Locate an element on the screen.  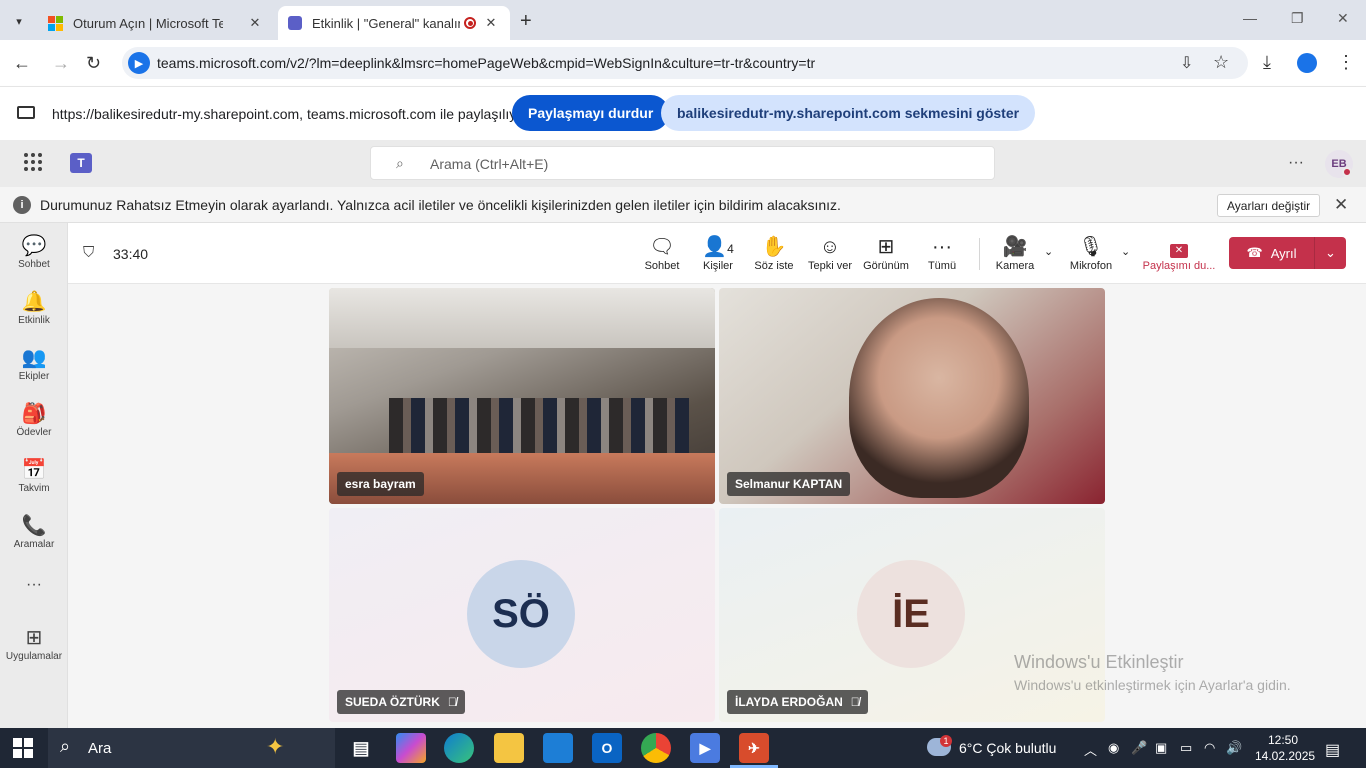
new-tab-button: + is located at coordinates (526, 21).